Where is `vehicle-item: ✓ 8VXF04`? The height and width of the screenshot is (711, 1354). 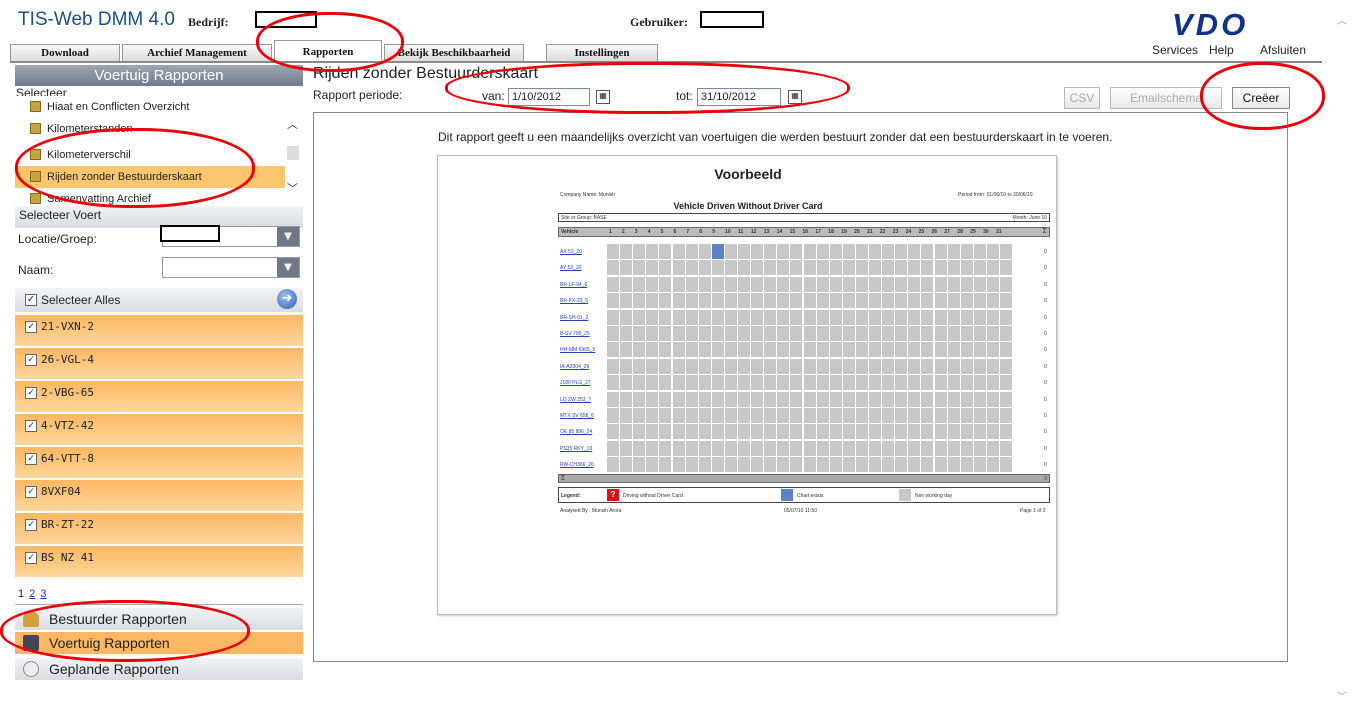
vehicle-item: ✓ 8VXF04 is located at coordinates (159, 495).